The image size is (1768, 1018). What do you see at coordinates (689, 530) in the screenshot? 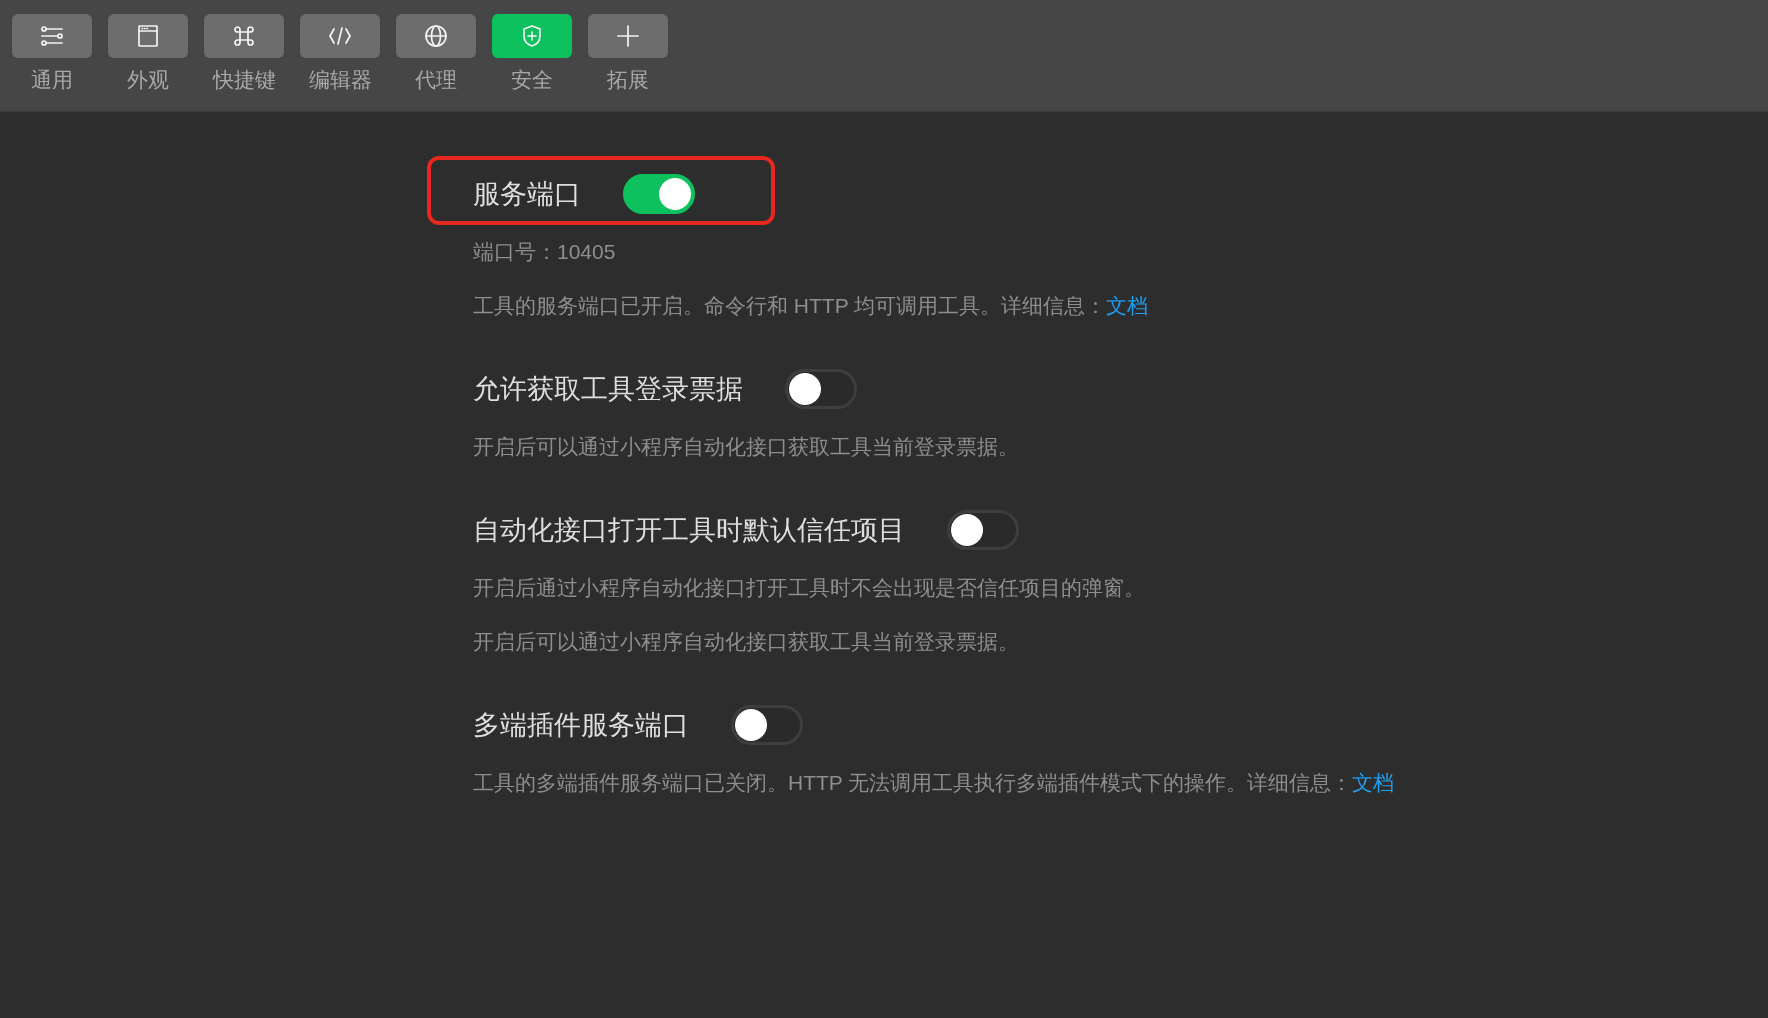
I see `setting-title: 自动化接口打开工具时默认信任项目` at bounding box center [689, 530].